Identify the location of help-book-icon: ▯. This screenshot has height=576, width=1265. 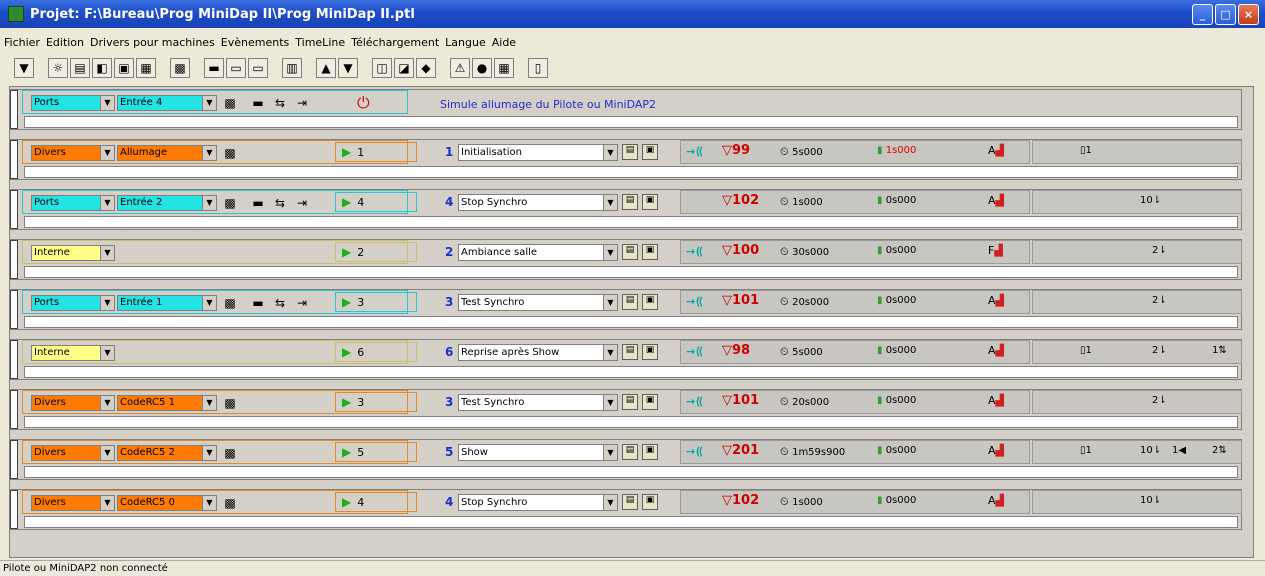
(538, 68).